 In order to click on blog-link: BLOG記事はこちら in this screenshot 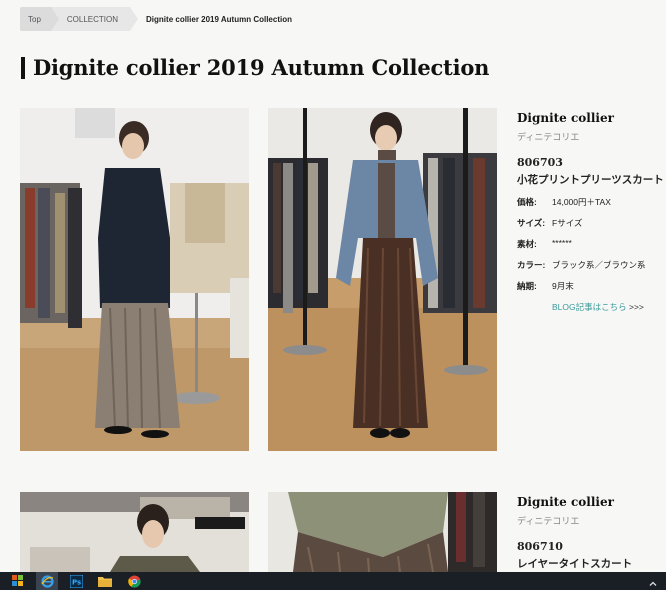, I will do `click(589, 307)`.